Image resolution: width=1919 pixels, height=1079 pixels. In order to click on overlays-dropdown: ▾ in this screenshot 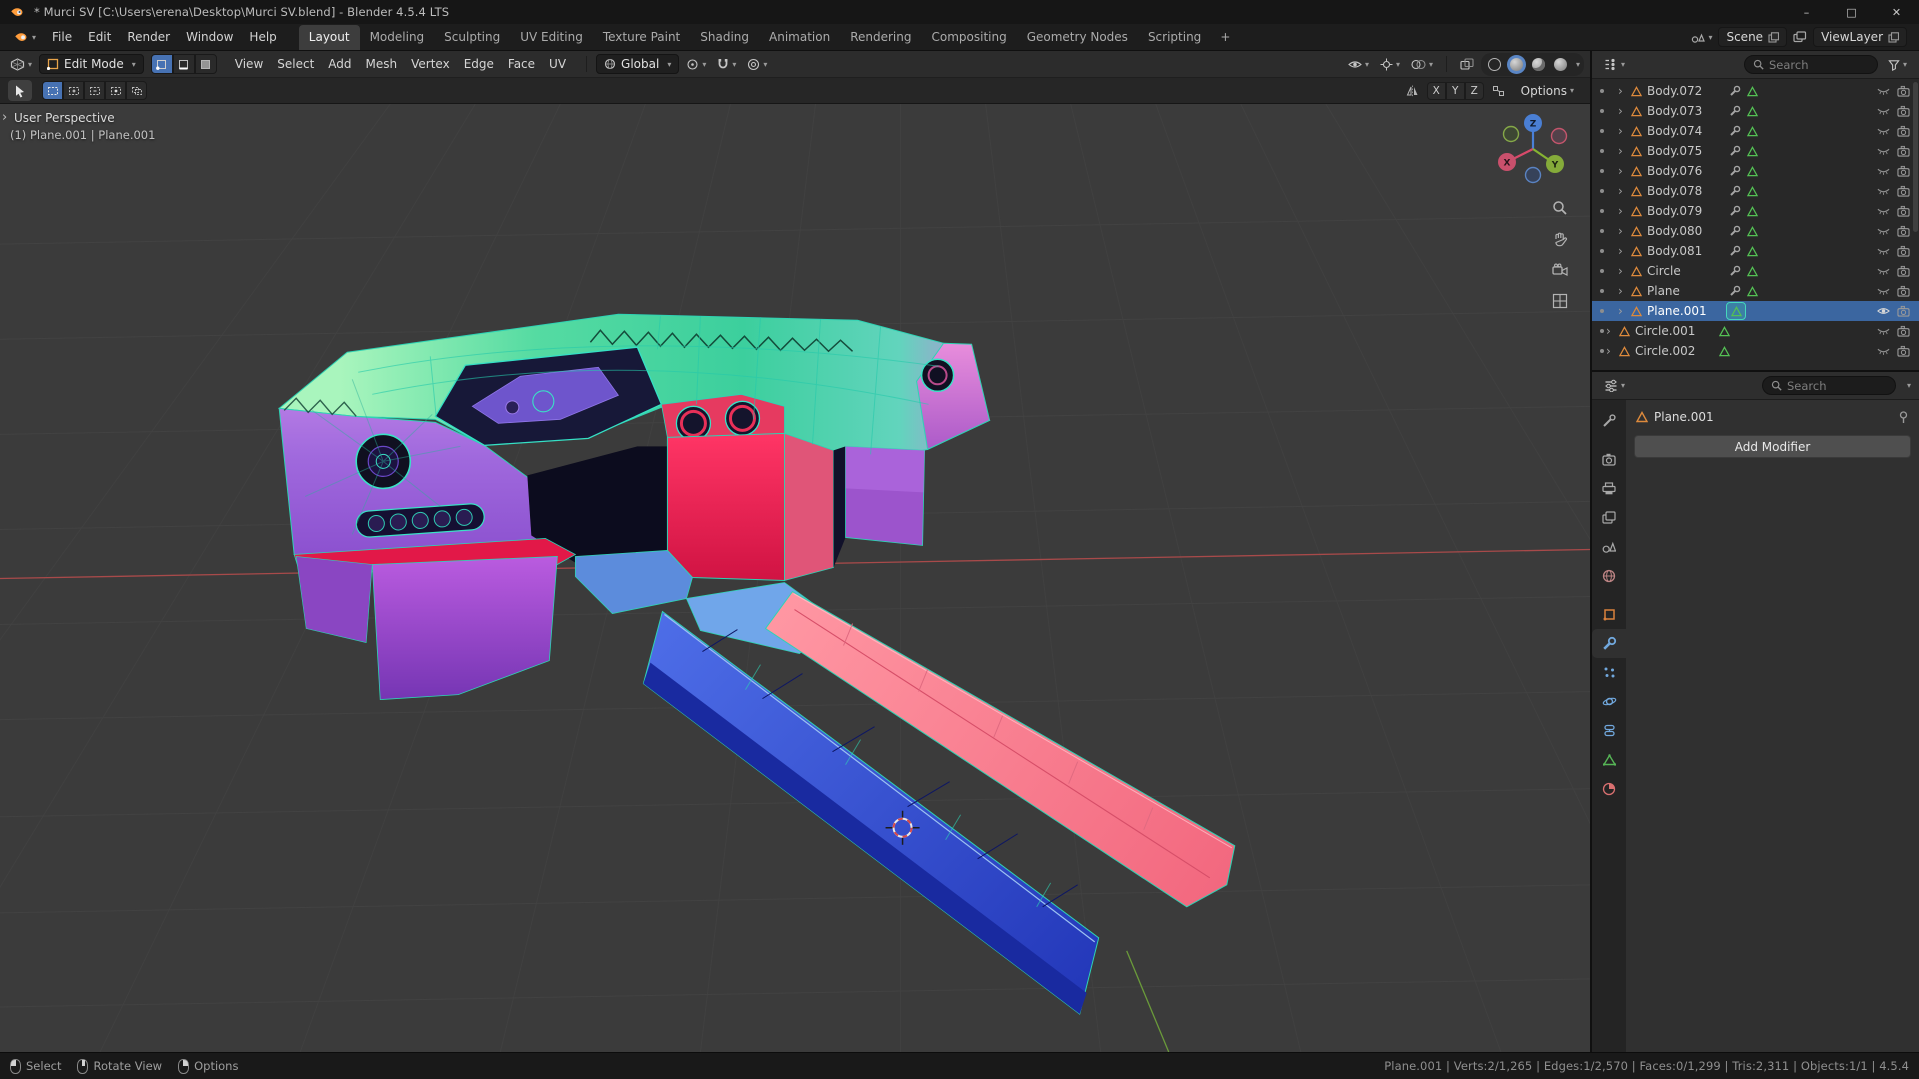, I will do `click(1422, 64)`.